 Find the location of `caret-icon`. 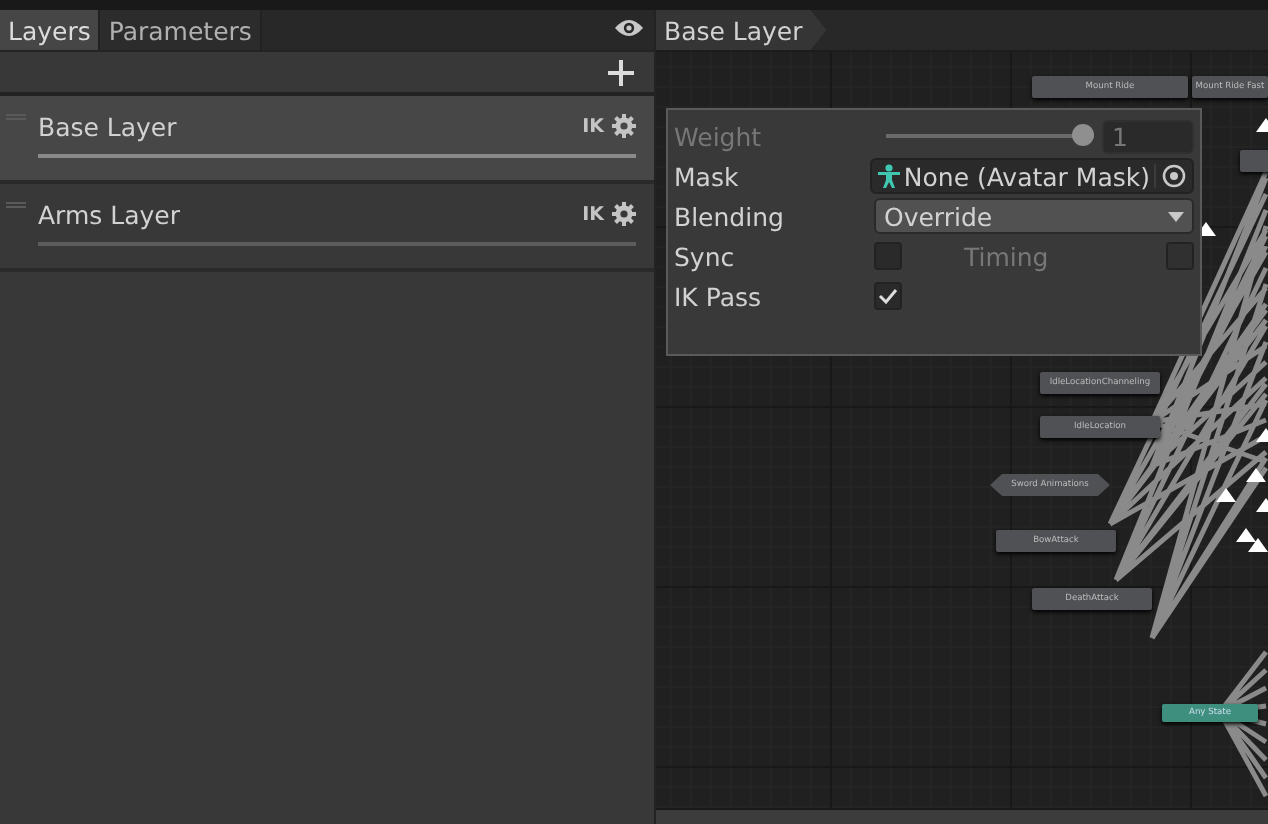

caret-icon is located at coordinates (1176, 216).